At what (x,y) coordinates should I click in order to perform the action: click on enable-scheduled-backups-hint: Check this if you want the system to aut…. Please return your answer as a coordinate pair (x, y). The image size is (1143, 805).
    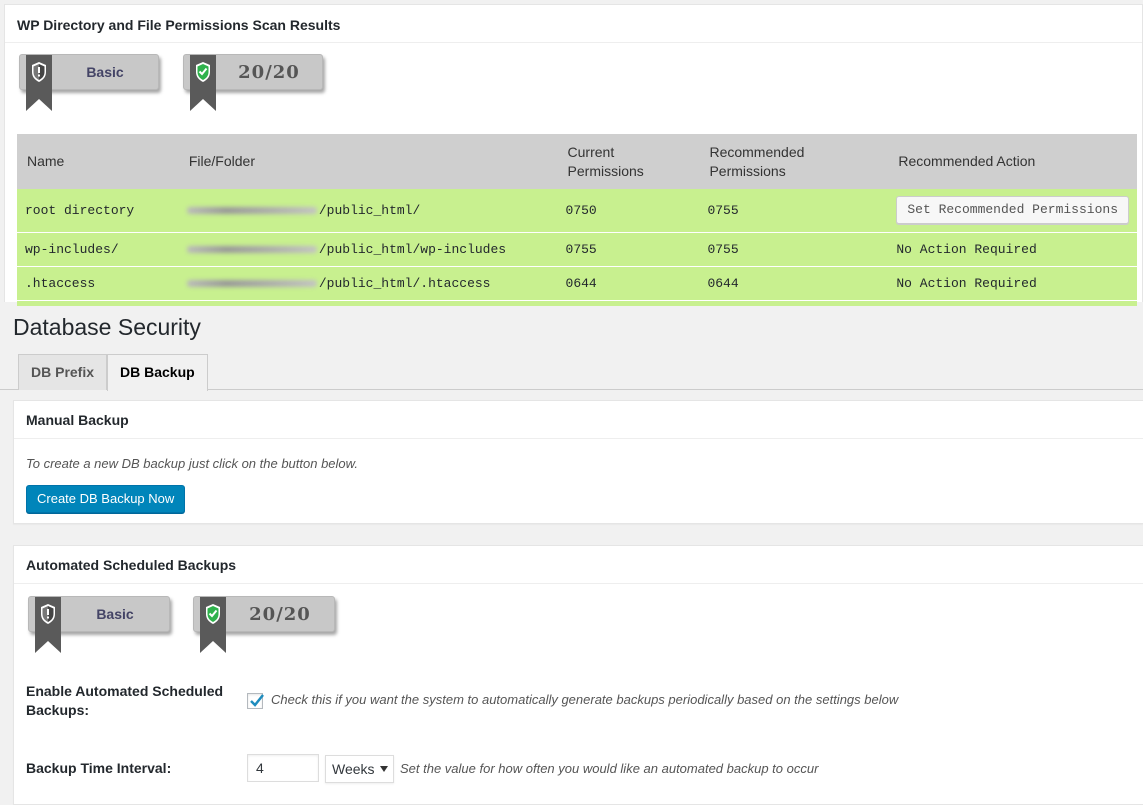
    Looking at the image, I should click on (585, 699).